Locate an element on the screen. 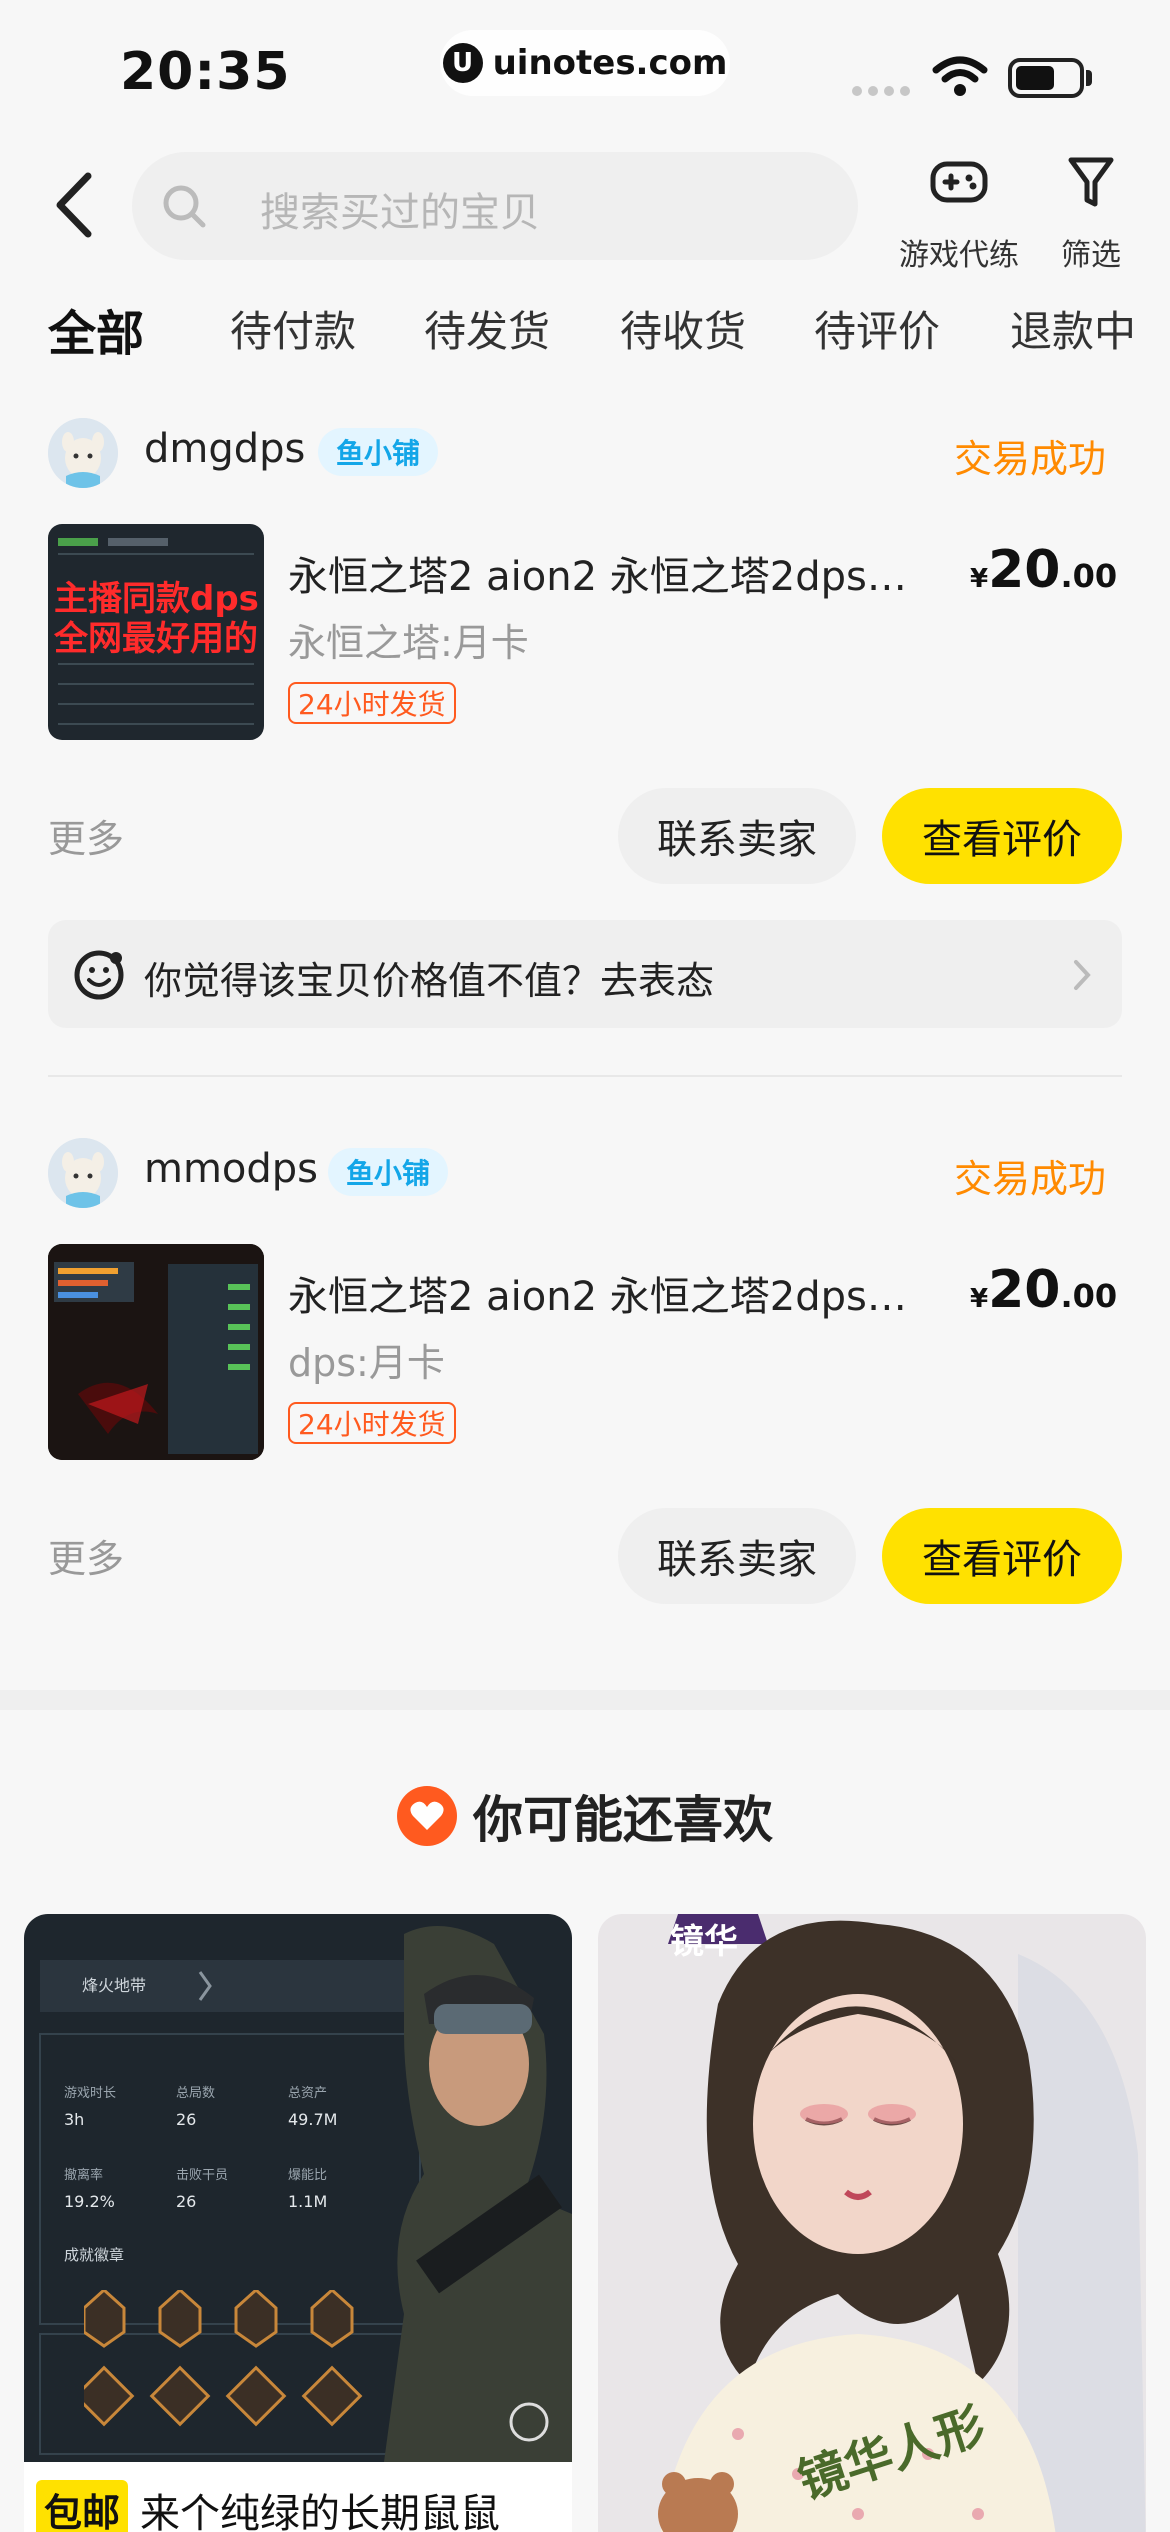 This screenshot has width=1170, height=2532. filter-button: 筛选 is located at coordinates (1091, 212).